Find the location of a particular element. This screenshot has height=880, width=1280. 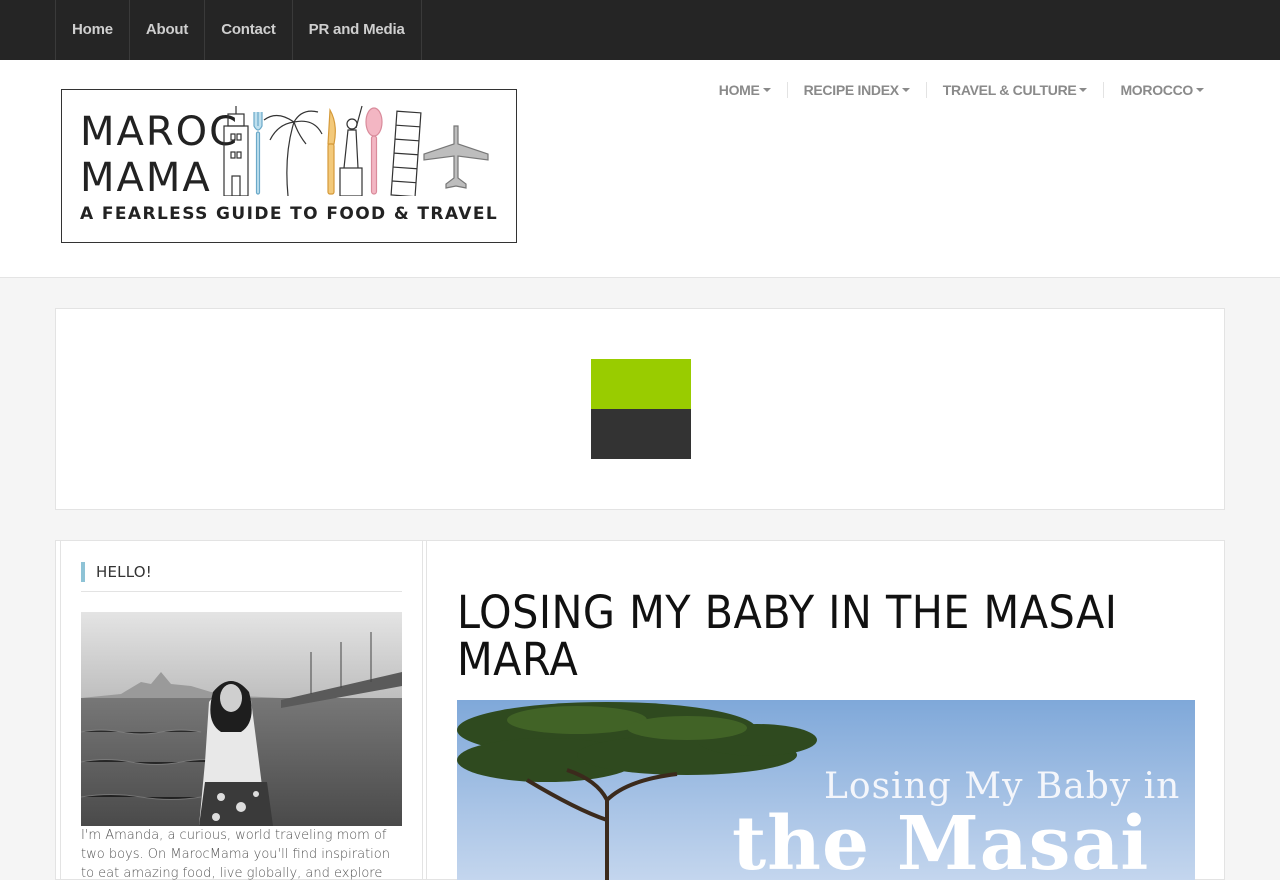

mainnav-travel-culture-label: TRAVEL & CULTURE is located at coordinates (1009, 90).